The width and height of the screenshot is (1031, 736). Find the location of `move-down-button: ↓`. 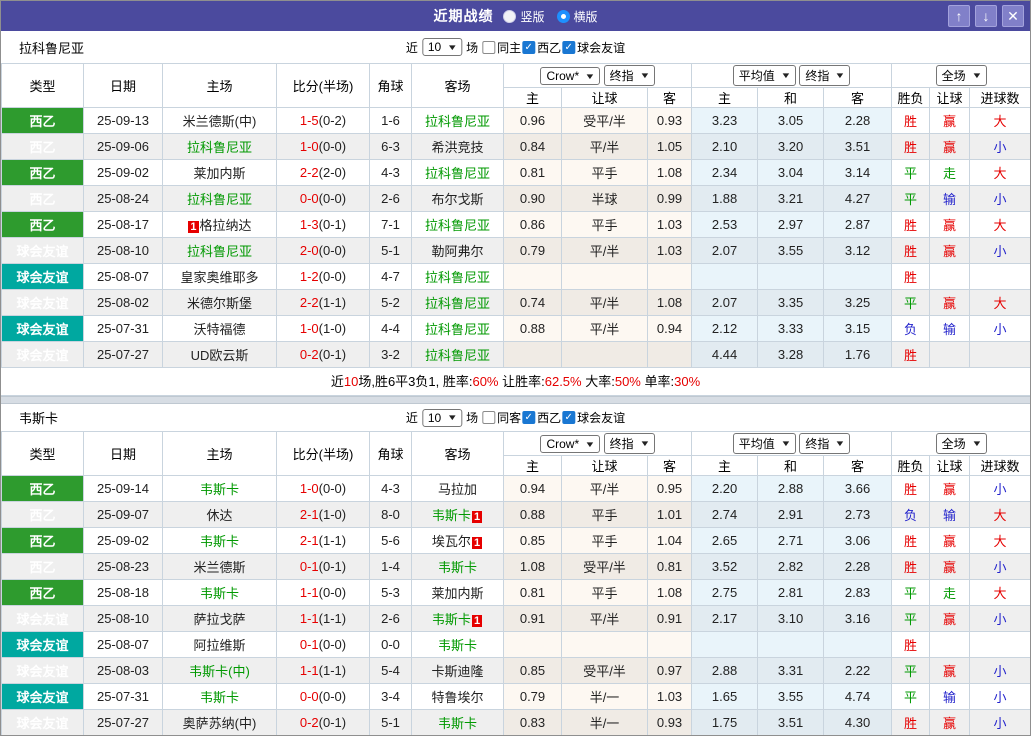

move-down-button: ↓ is located at coordinates (986, 16).